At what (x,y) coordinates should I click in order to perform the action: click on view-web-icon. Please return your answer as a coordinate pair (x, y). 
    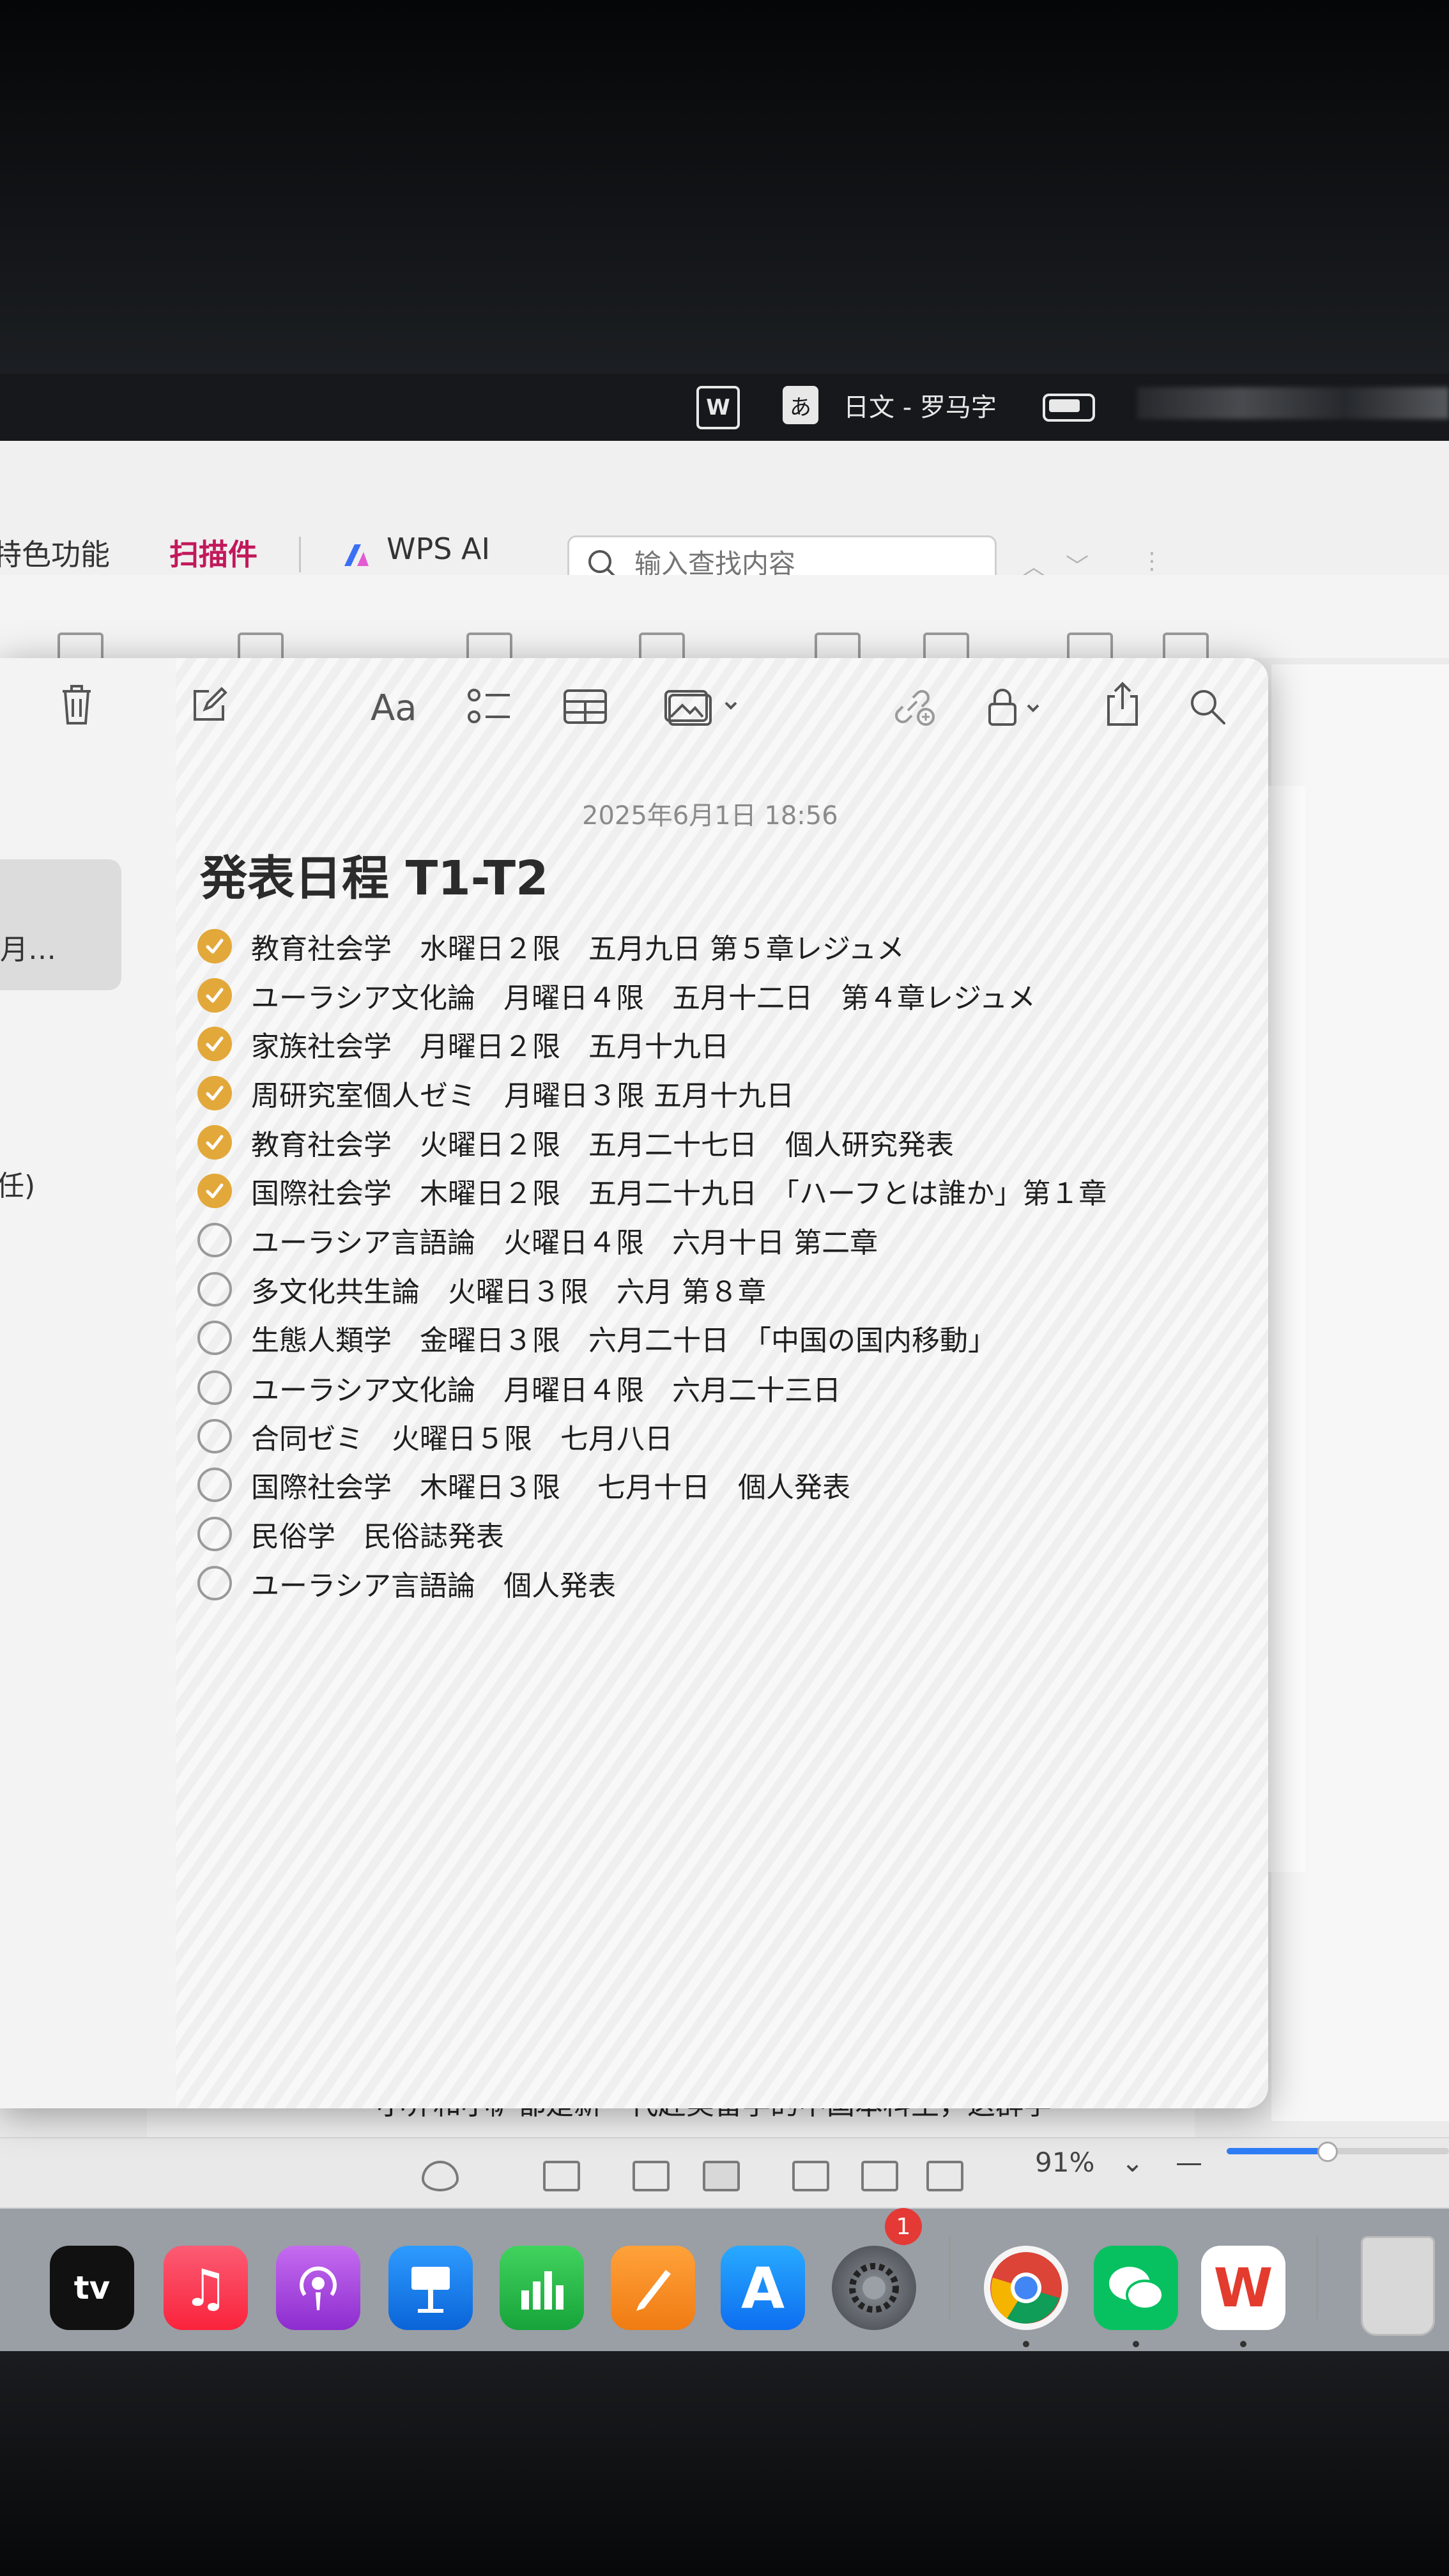
    Looking at the image, I should click on (944, 2176).